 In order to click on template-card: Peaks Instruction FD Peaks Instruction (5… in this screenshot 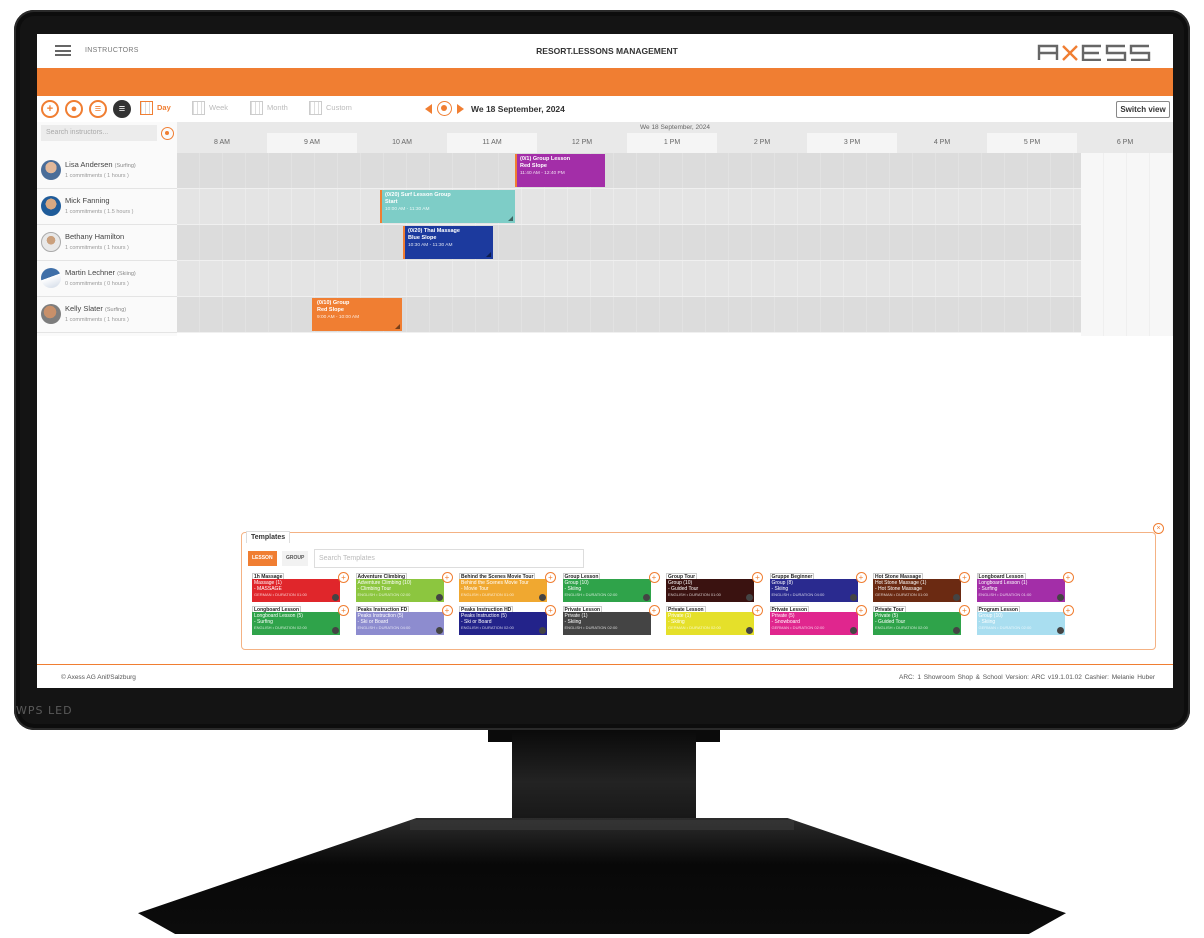, I will do `click(404, 620)`.